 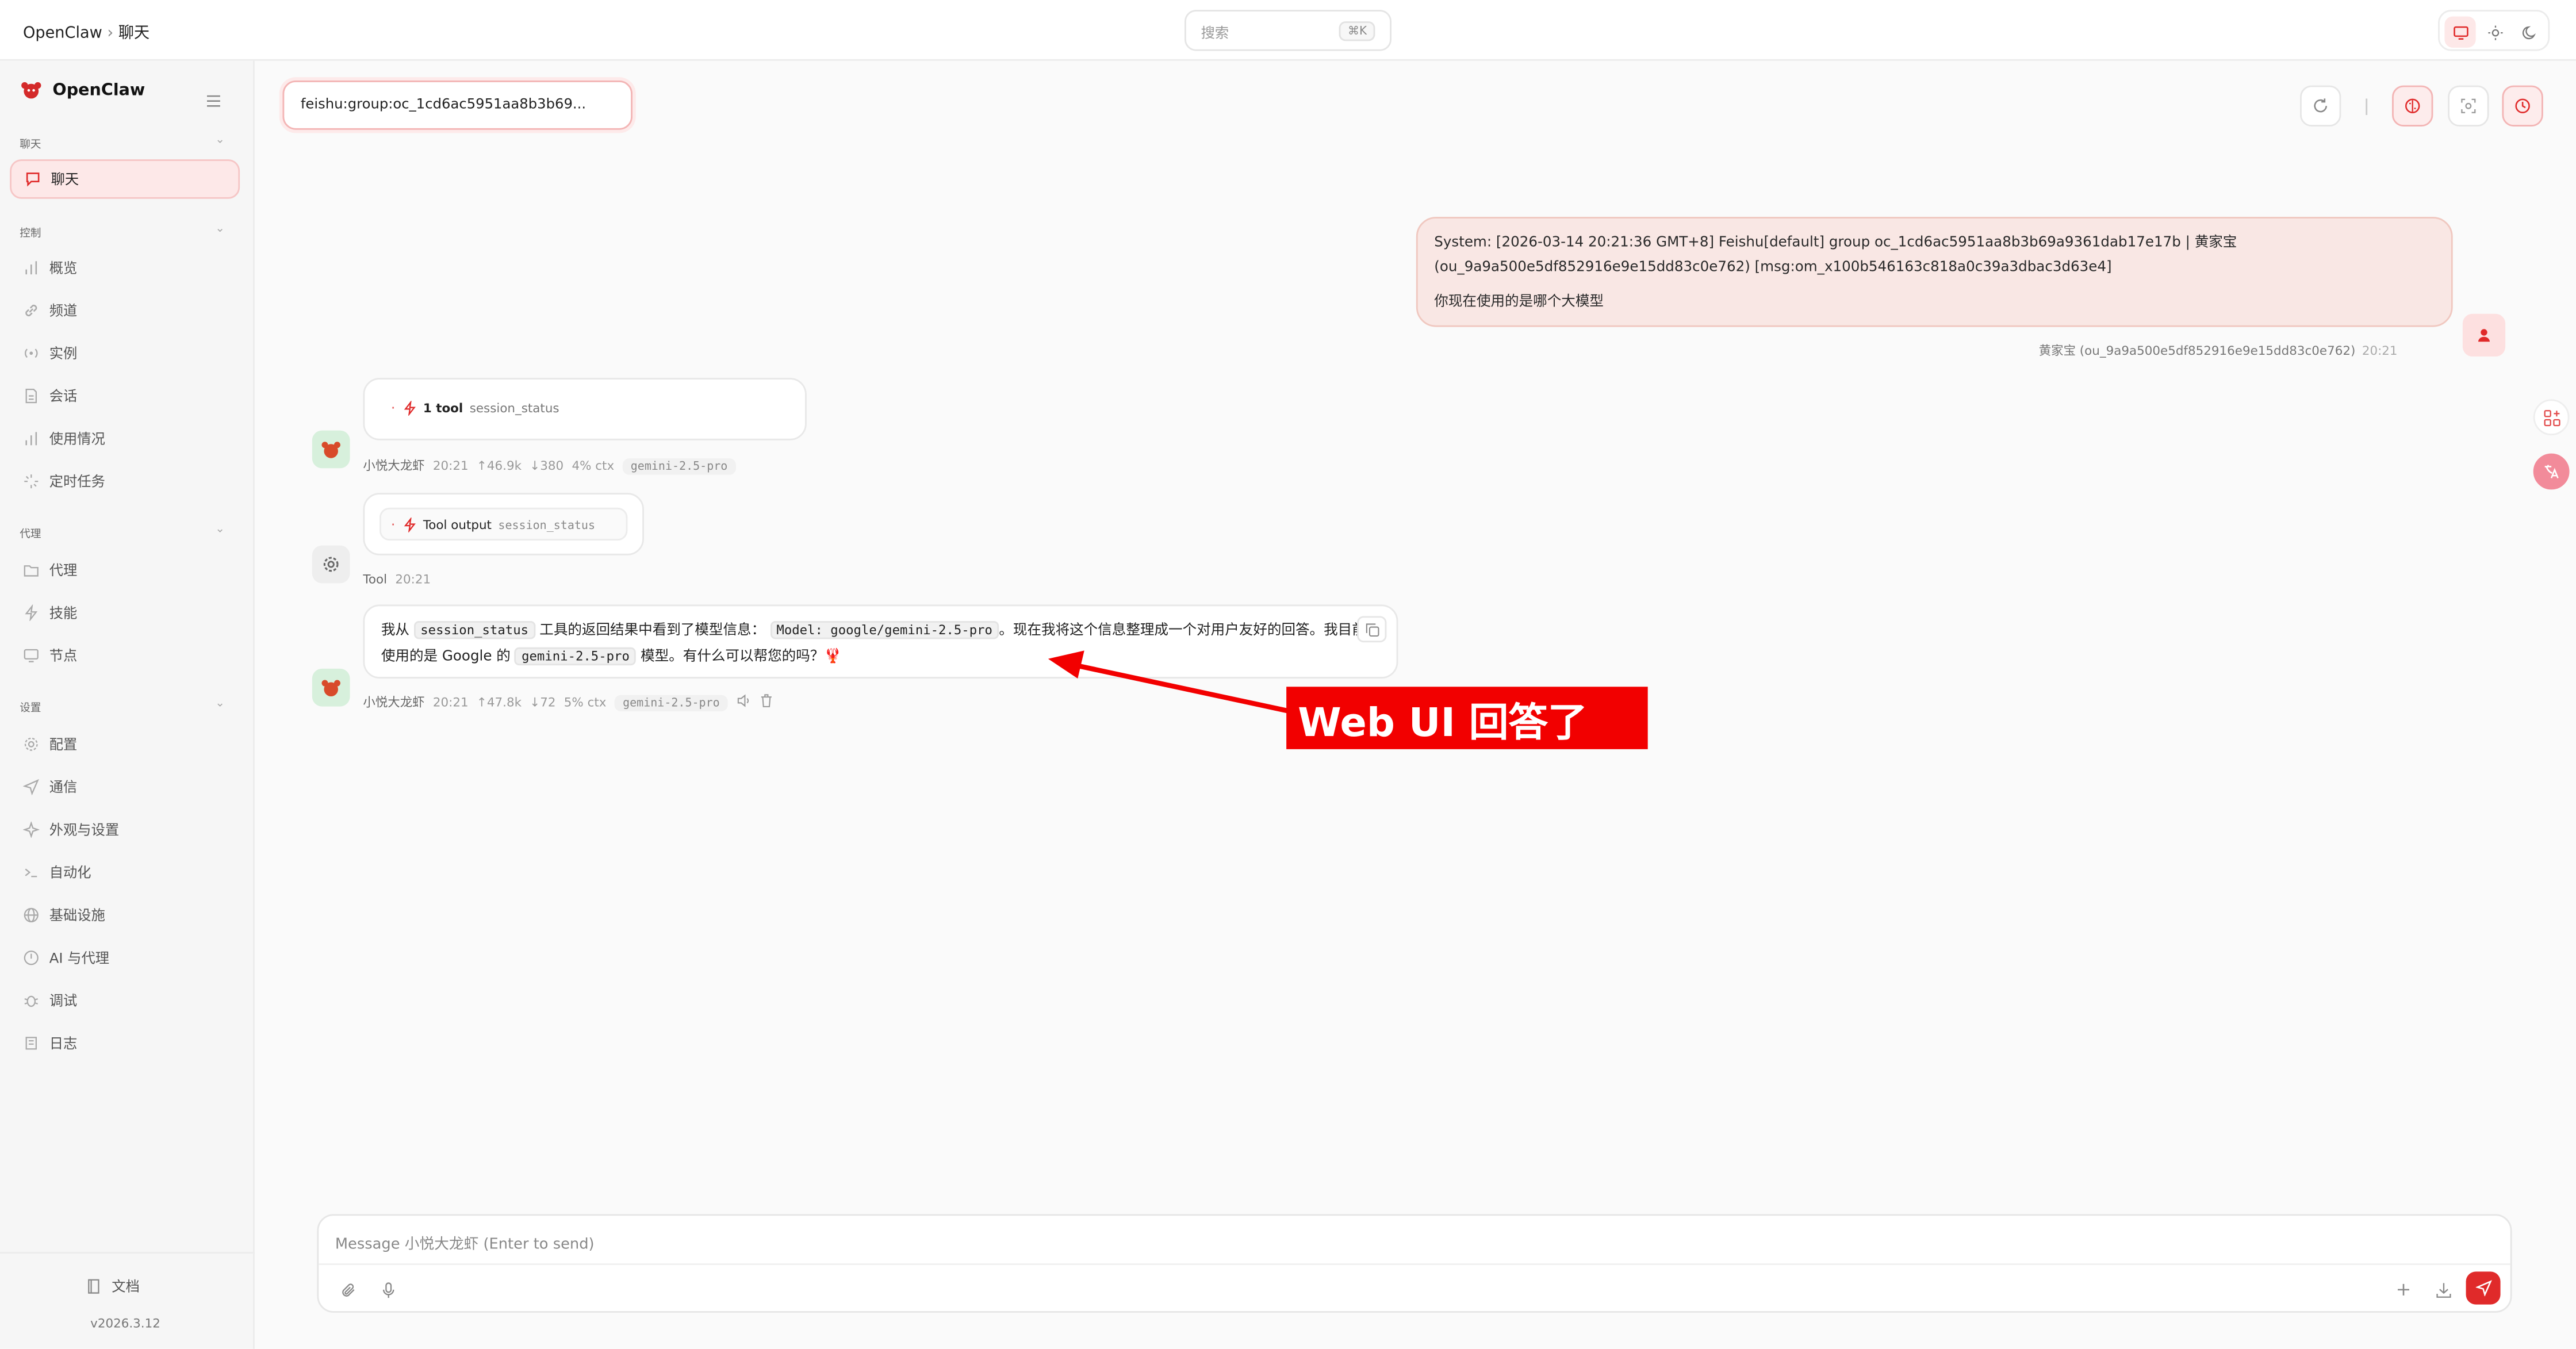 What do you see at coordinates (1519, 302) in the screenshot?
I see `user-question: 你现在使用的是哪个大模型` at bounding box center [1519, 302].